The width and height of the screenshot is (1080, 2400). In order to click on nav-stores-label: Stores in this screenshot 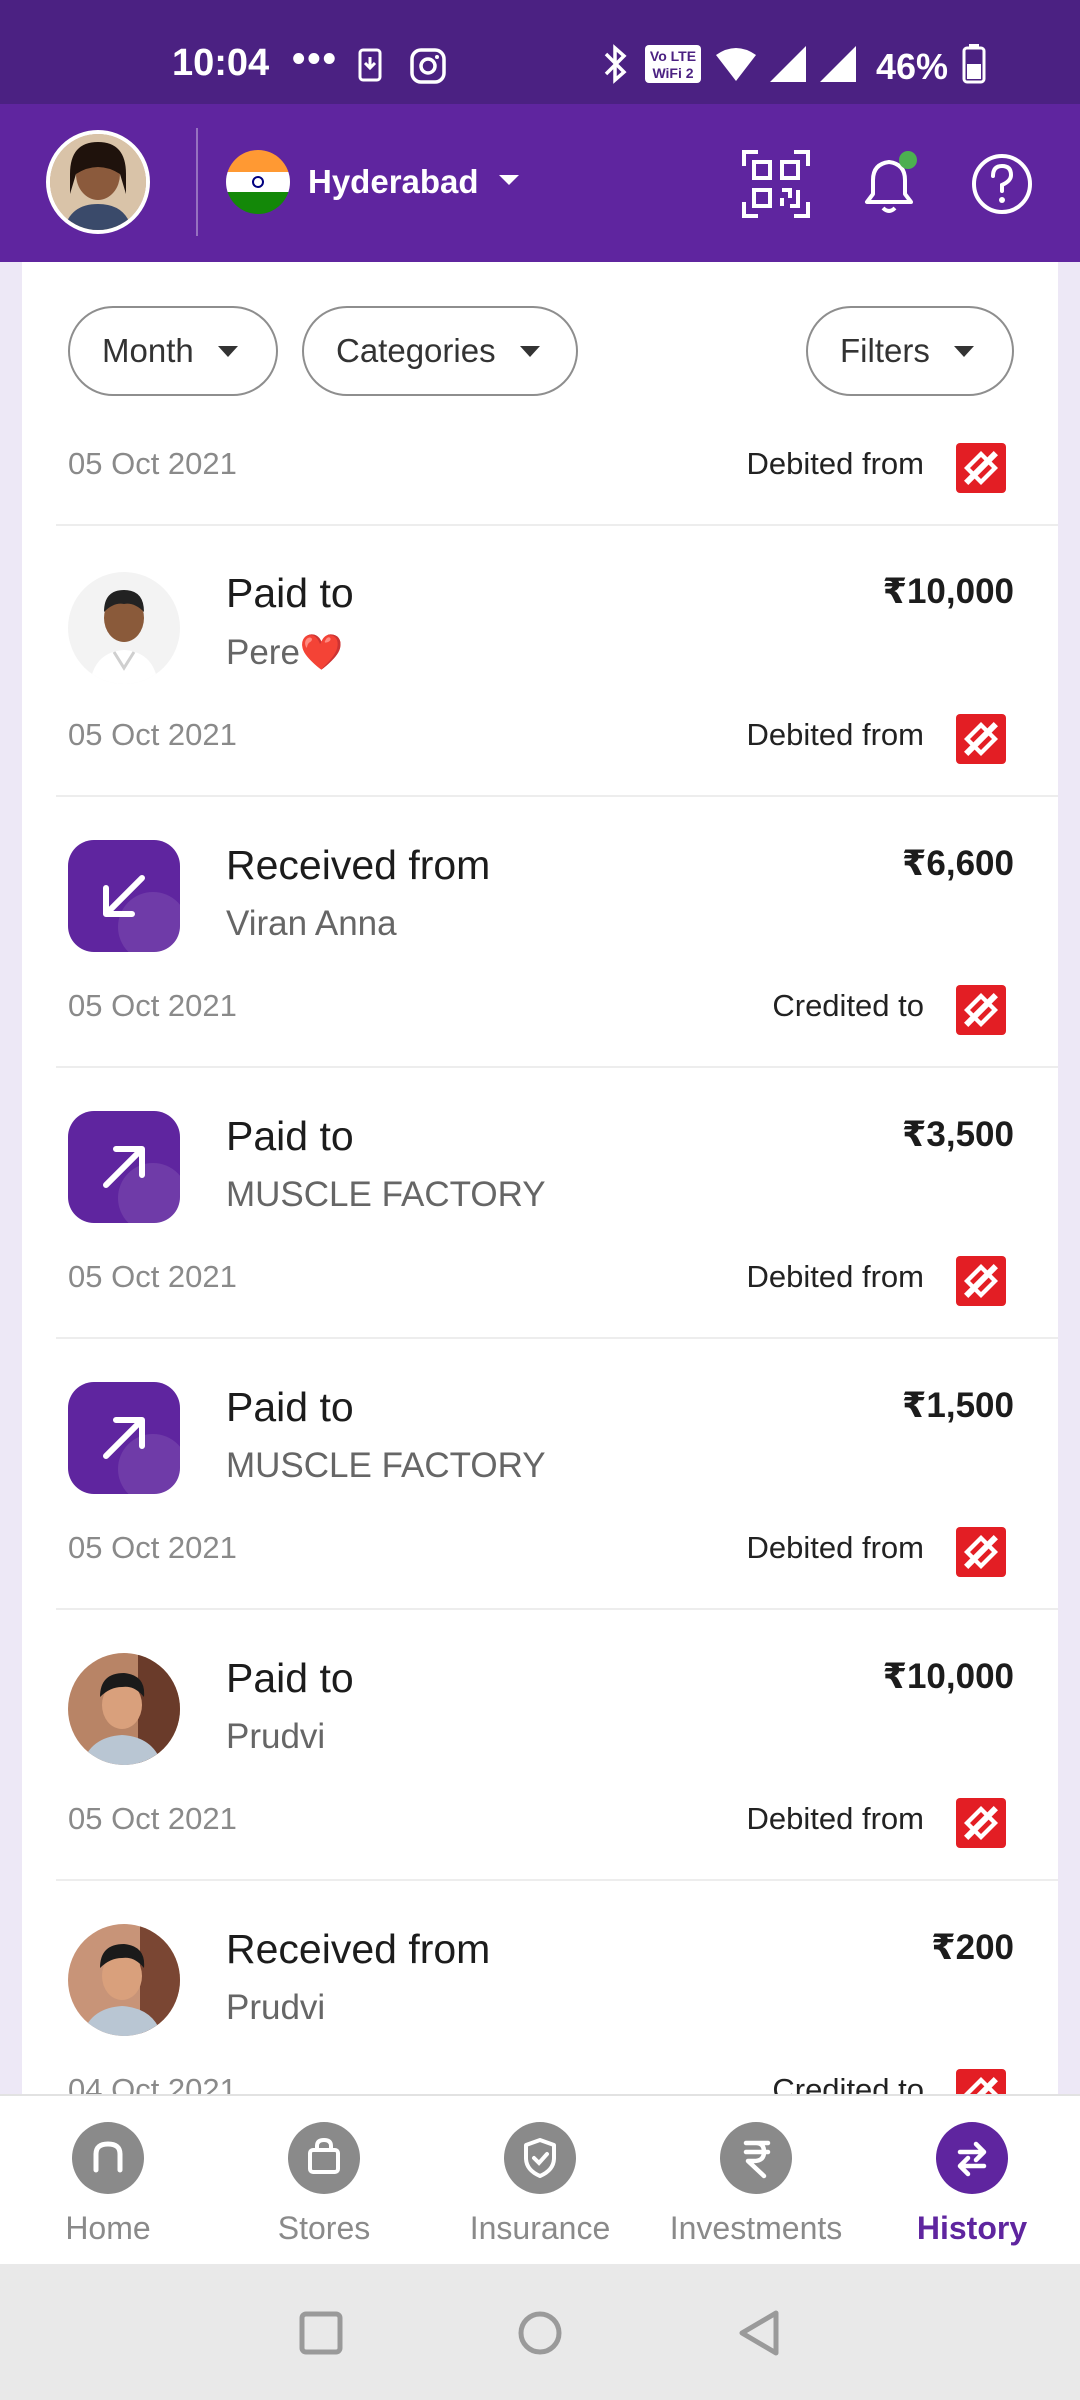, I will do `click(324, 2228)`.